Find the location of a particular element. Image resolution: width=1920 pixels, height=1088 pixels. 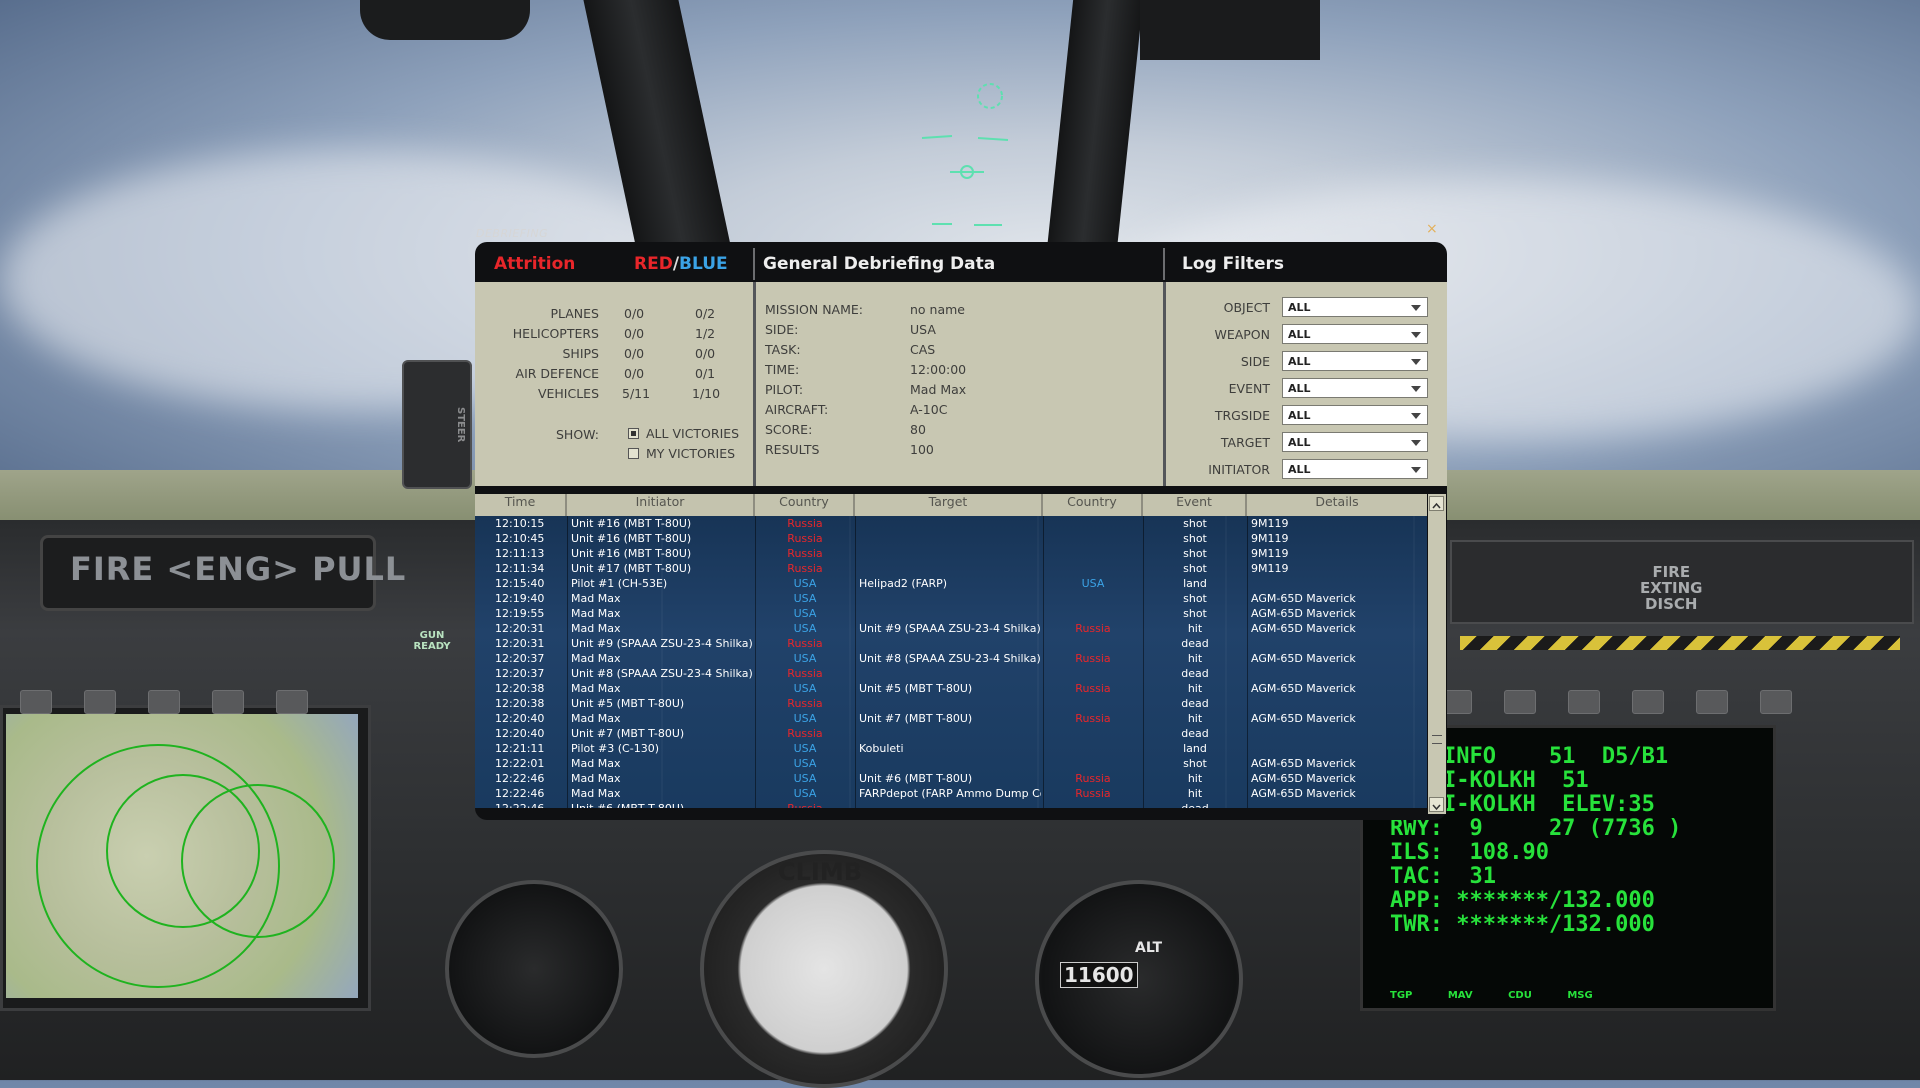

side-filter-select: ALL is located at coordinates (1355, 361).